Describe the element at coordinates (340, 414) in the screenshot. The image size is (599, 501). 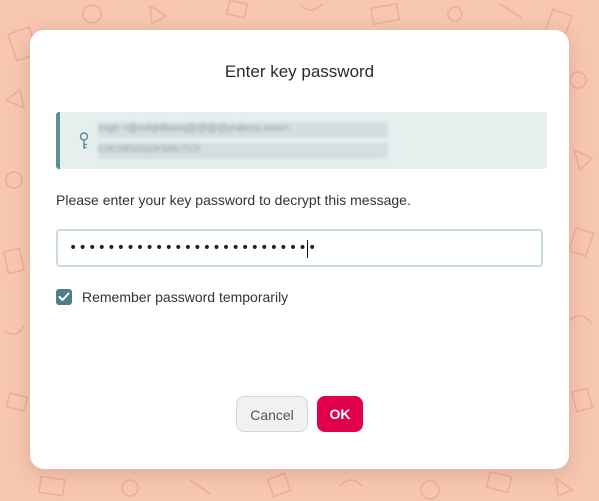
I see `ok-button: OK` at that location.